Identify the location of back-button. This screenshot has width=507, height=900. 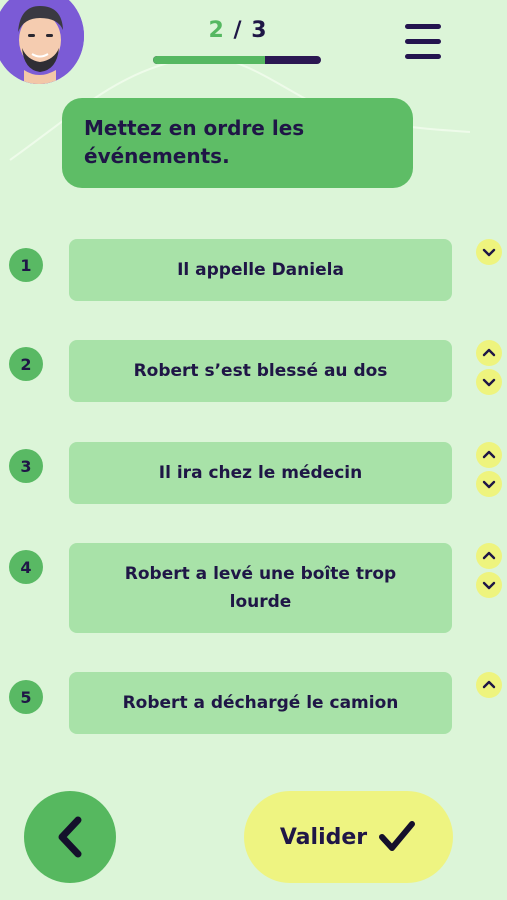
(70, 837).